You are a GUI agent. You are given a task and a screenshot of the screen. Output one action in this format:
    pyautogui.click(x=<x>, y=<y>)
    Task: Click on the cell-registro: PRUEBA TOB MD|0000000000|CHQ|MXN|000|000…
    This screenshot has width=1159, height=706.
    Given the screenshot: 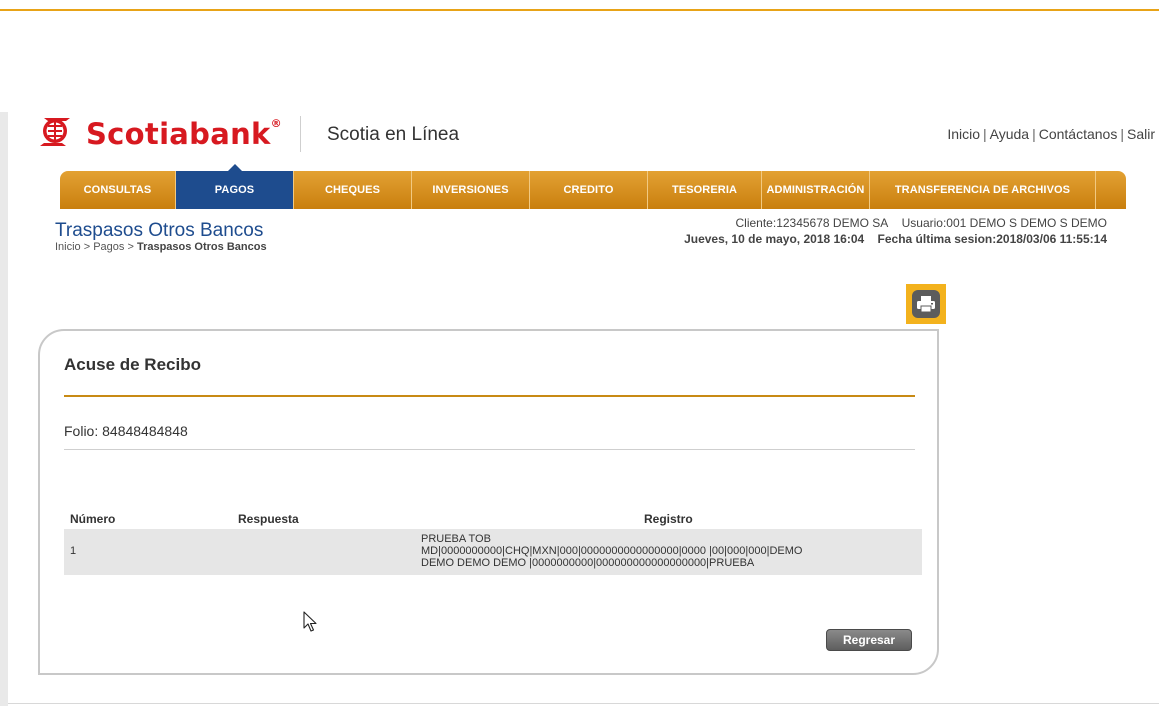 What is the action you would take?
    pyautogui.click(x=611, y=551)
    